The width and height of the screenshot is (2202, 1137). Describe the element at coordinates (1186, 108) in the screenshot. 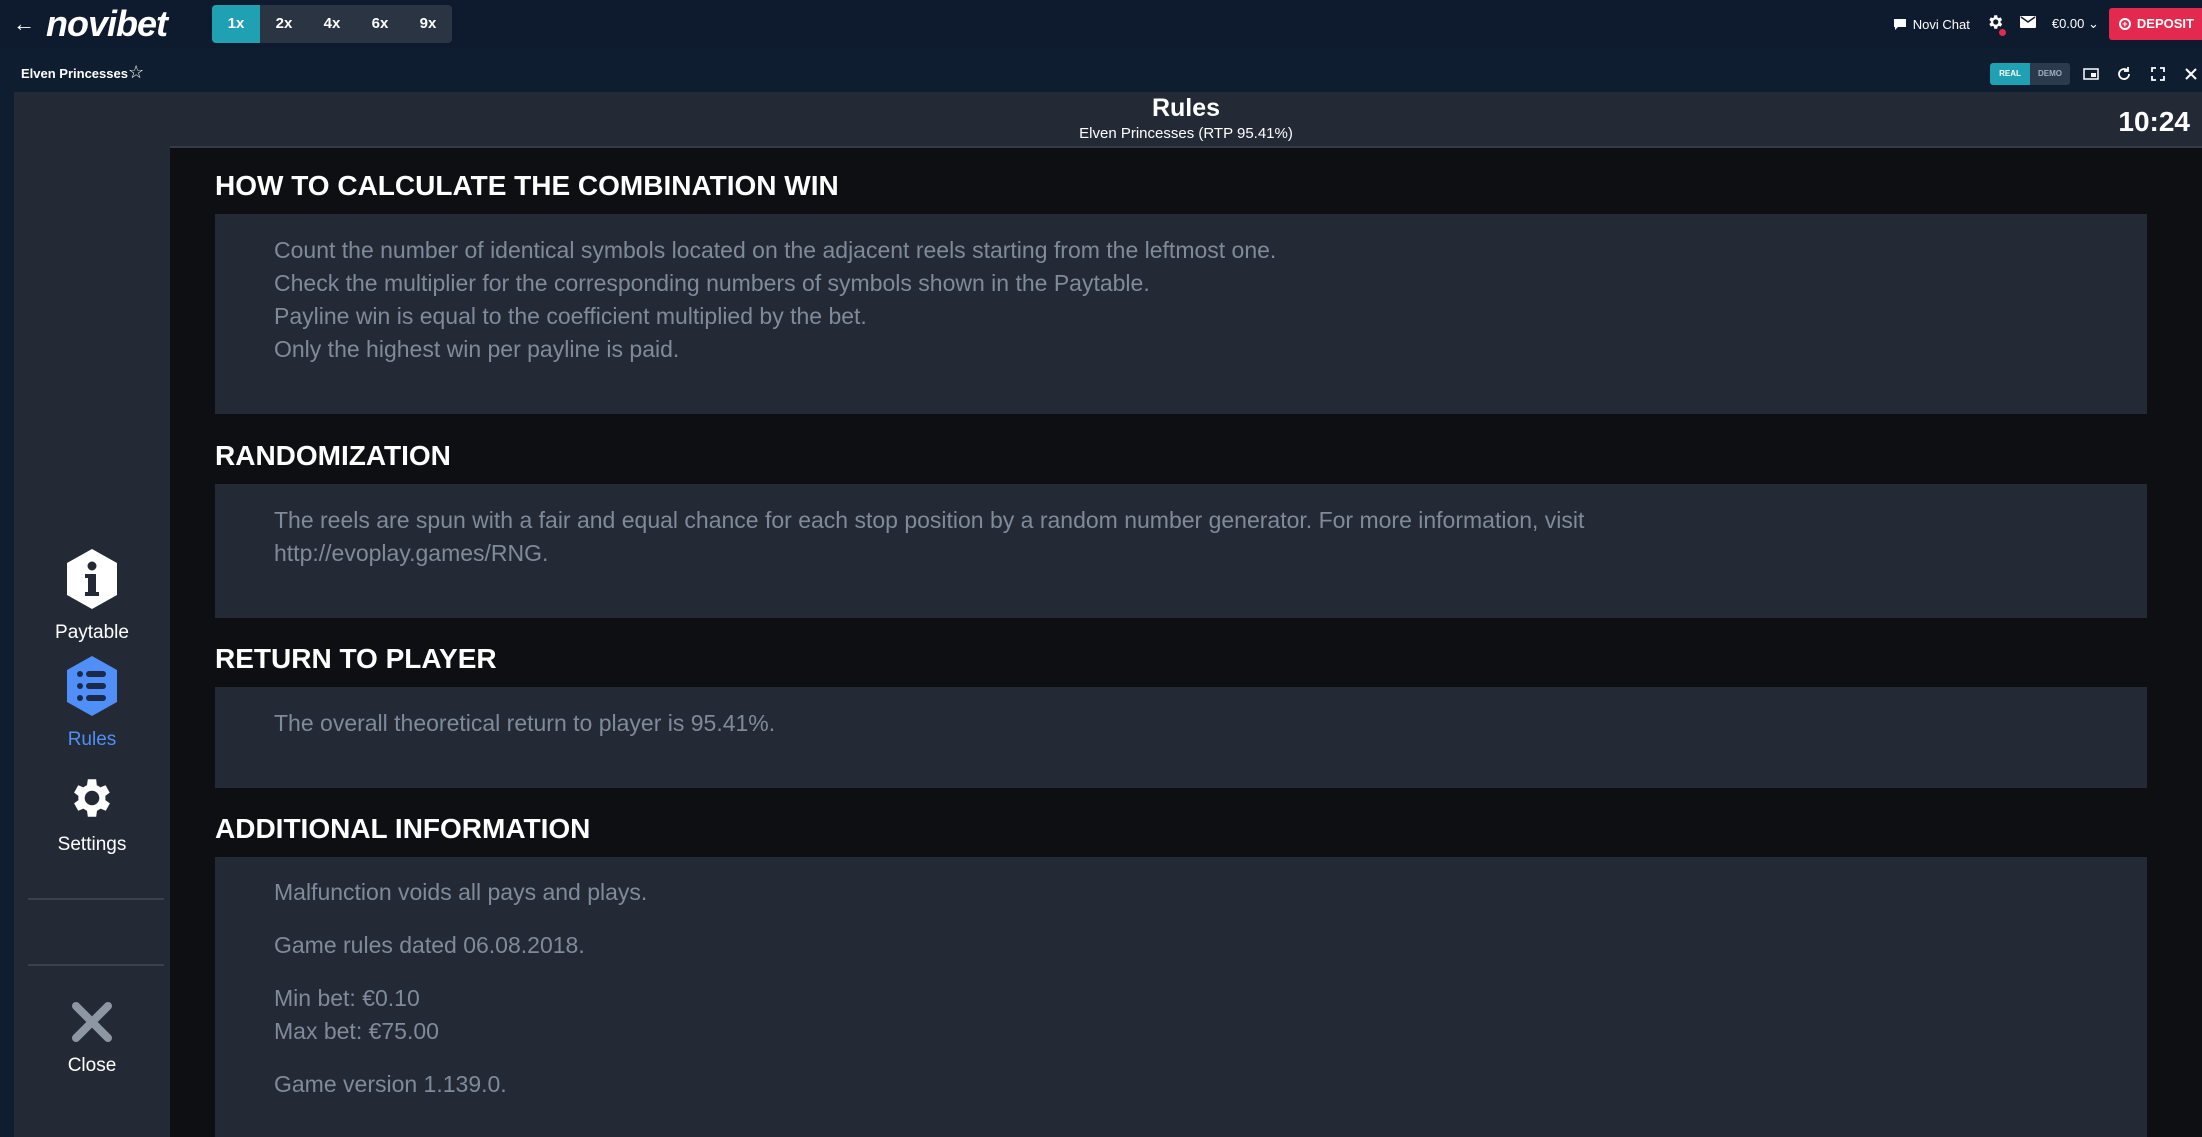

I see `page-title: Rules` at that location.